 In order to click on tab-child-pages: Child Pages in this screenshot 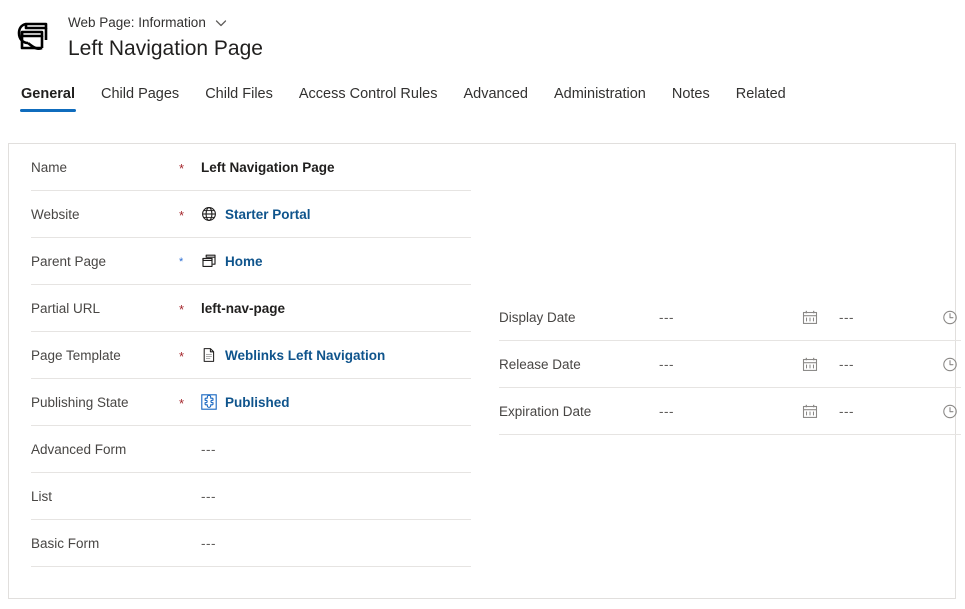, I will do `click(140, 98)`.